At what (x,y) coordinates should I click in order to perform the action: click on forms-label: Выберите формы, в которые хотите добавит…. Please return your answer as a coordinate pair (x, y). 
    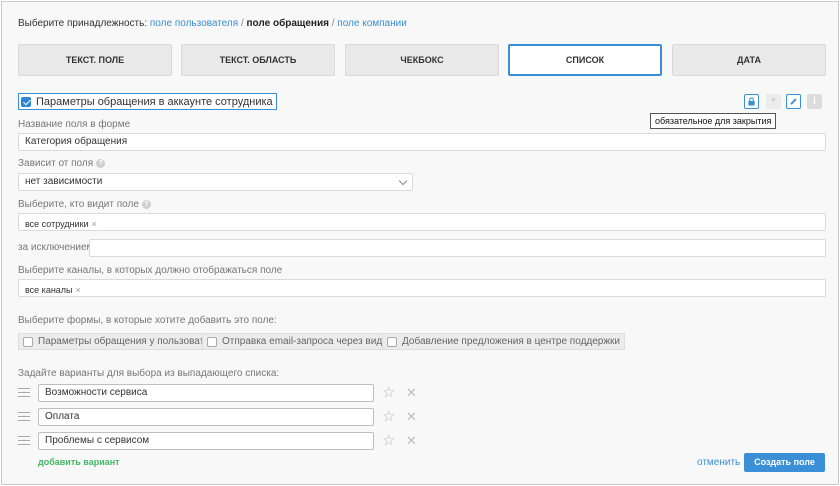
    Looking at the image, I should click on (147, 320).